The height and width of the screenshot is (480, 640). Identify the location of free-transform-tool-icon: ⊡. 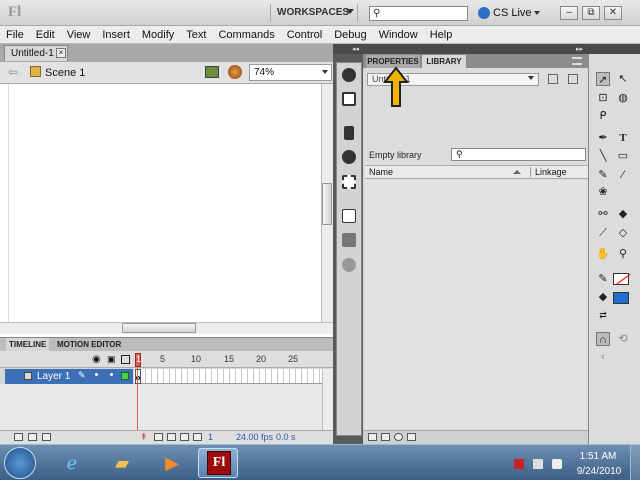
(603, 98).